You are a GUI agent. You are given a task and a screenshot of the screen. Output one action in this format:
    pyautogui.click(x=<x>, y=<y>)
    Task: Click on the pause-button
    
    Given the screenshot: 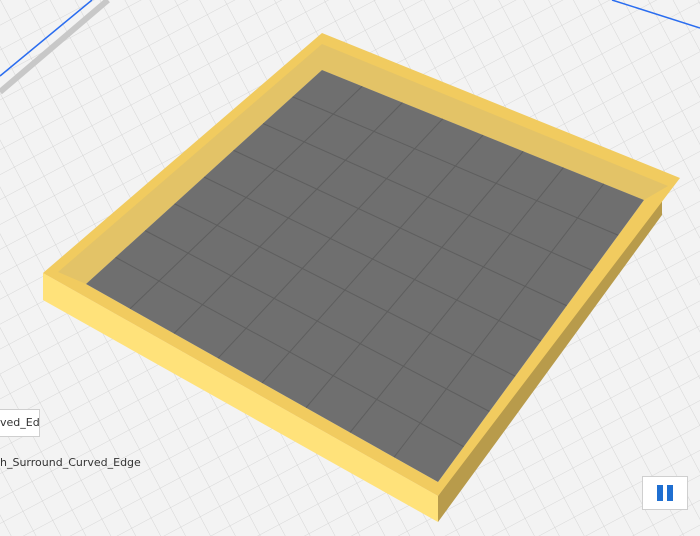 What is the action you would take?
    pyautogui.click(x=665, y=493)
    